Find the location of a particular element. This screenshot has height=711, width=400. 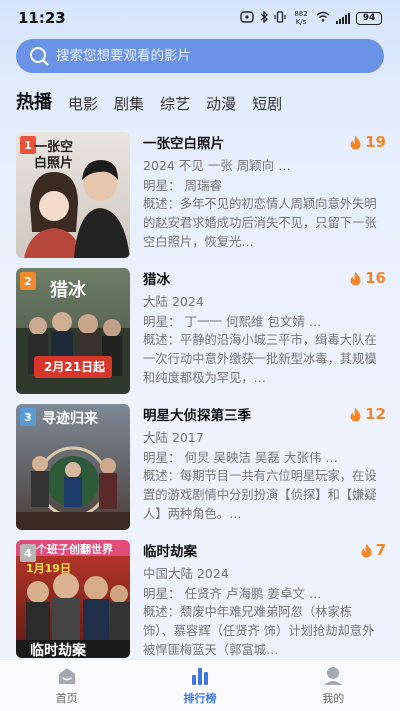

heat-indicator: 16 is located at coordinates (367, 278).